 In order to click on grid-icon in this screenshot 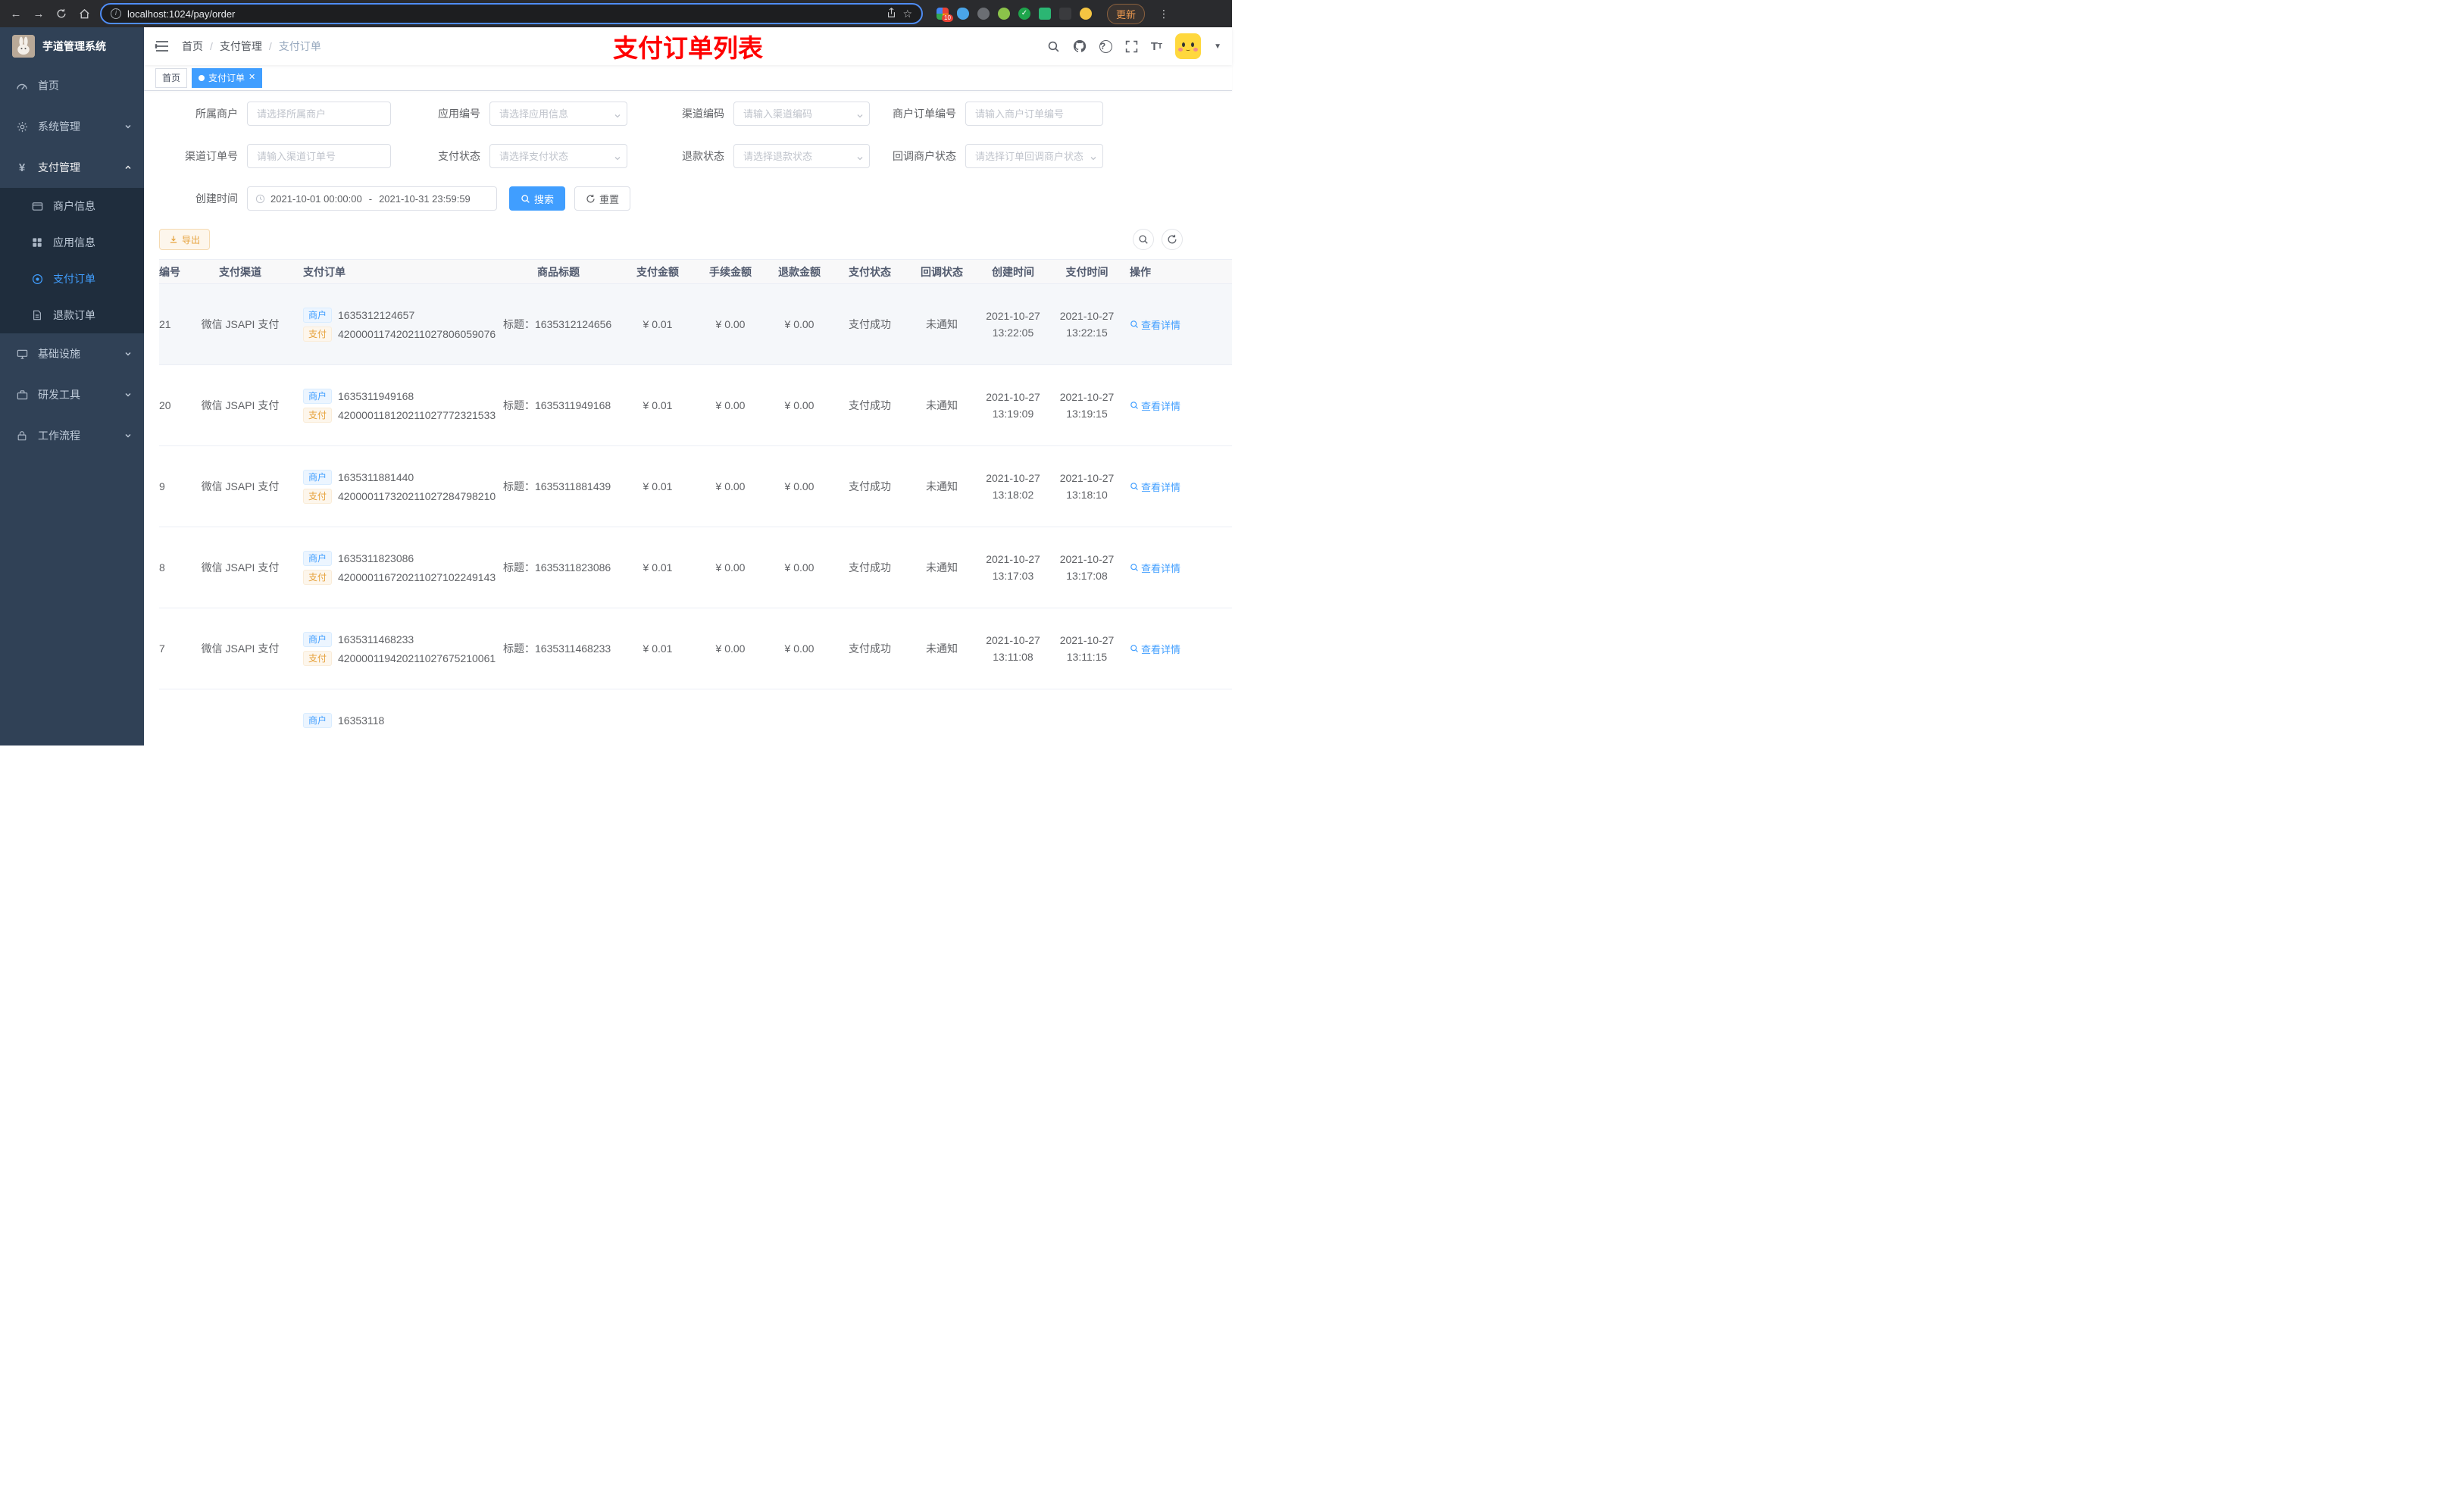, I will do `click(37, 242)`.